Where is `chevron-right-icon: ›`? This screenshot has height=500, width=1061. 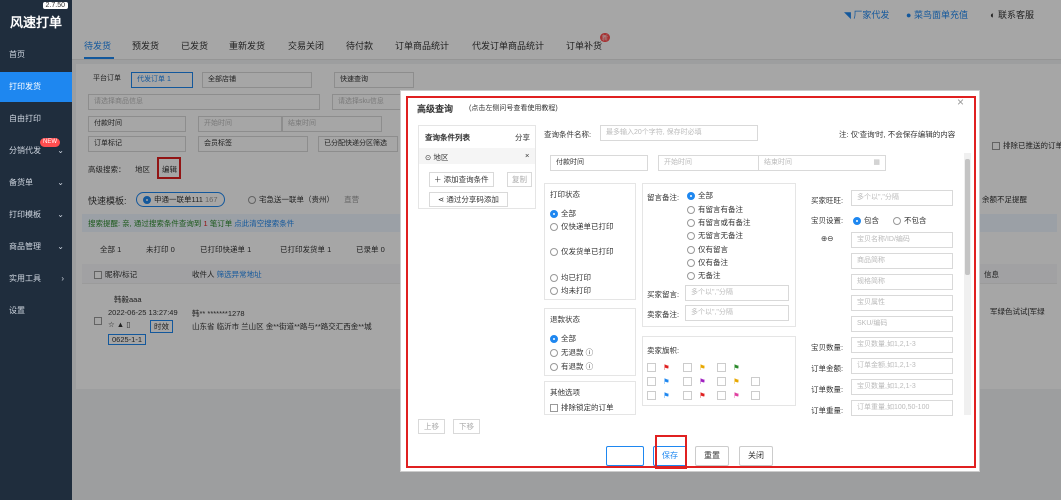
chevron-right-icon: › is located at coordinates (62, 278).